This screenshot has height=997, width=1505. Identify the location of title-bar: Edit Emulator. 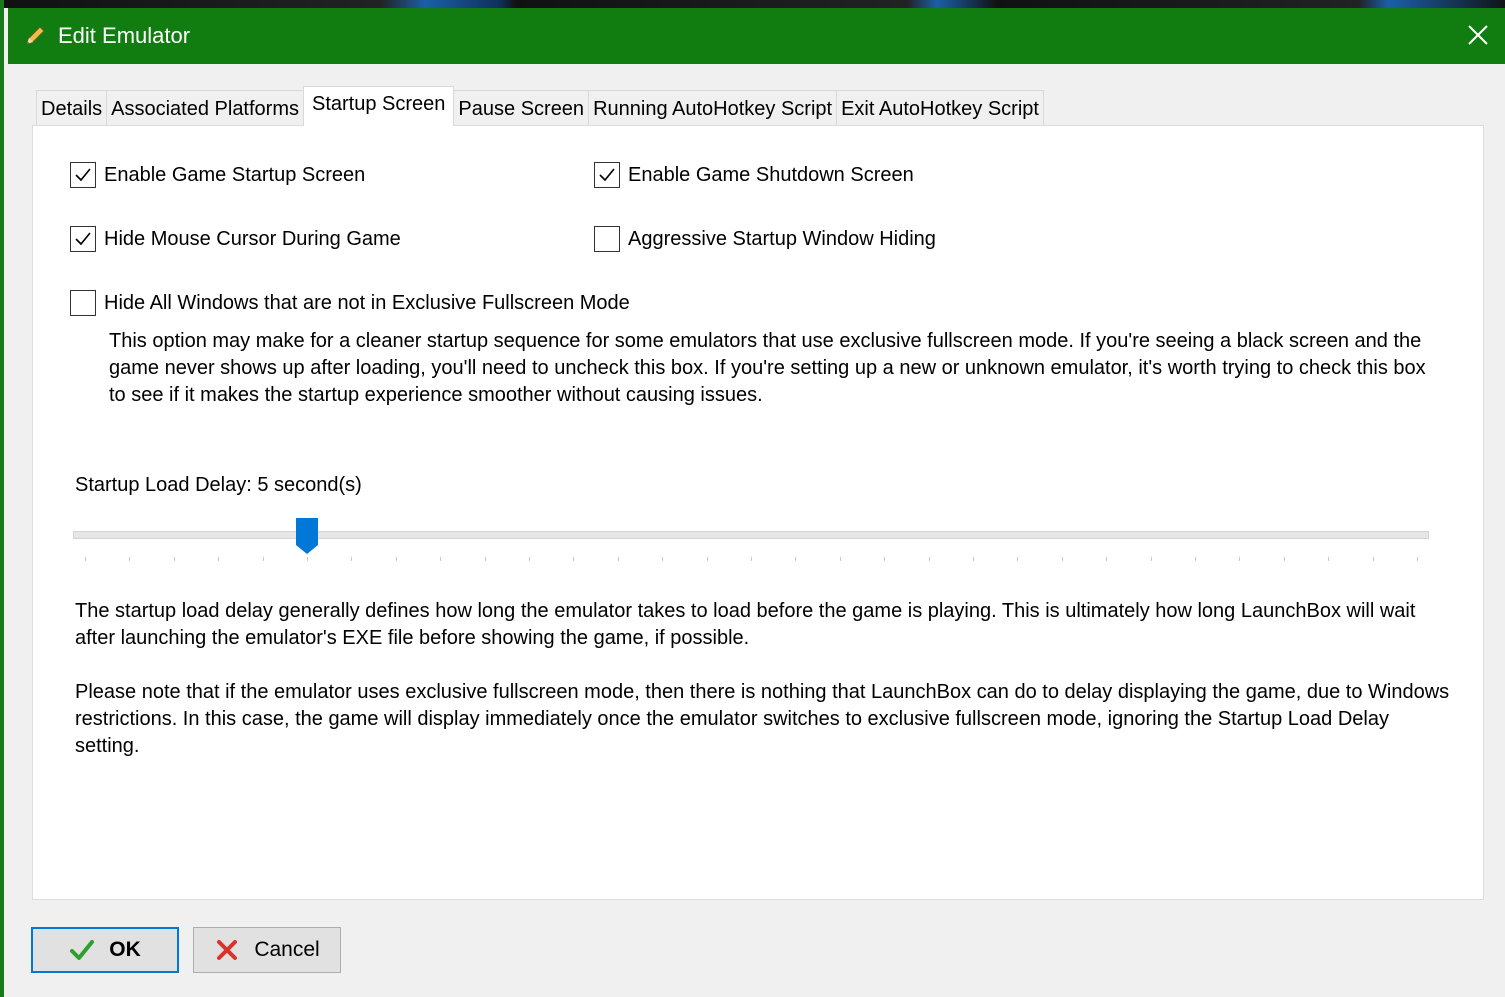
(756, 36).